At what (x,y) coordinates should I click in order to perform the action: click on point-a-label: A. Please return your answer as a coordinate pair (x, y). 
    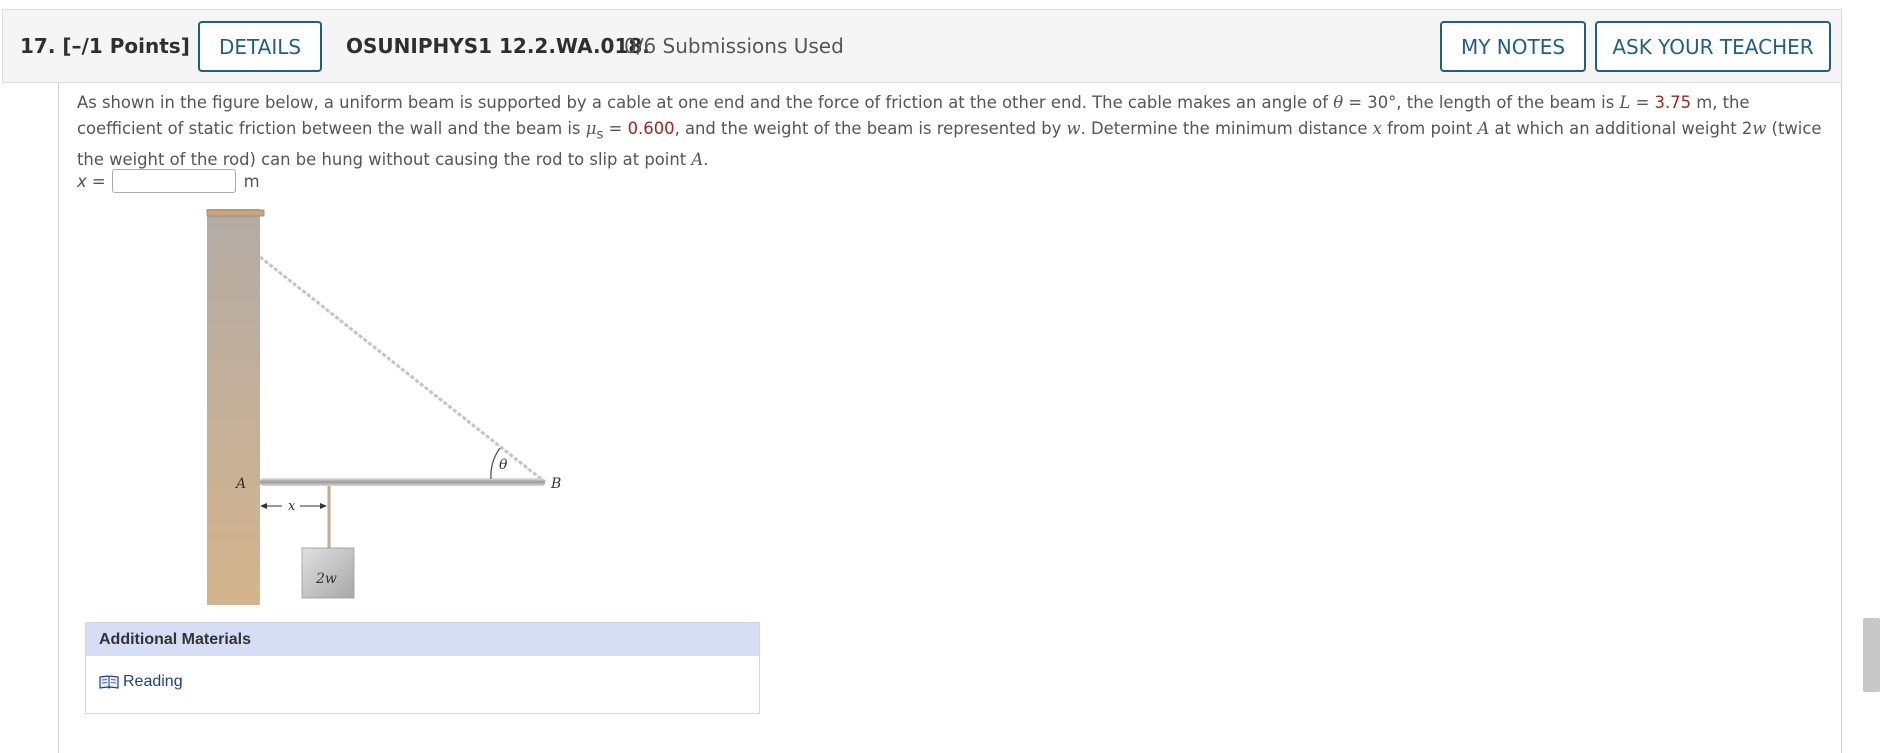
    Looking at the image, I should click on (240, 484).